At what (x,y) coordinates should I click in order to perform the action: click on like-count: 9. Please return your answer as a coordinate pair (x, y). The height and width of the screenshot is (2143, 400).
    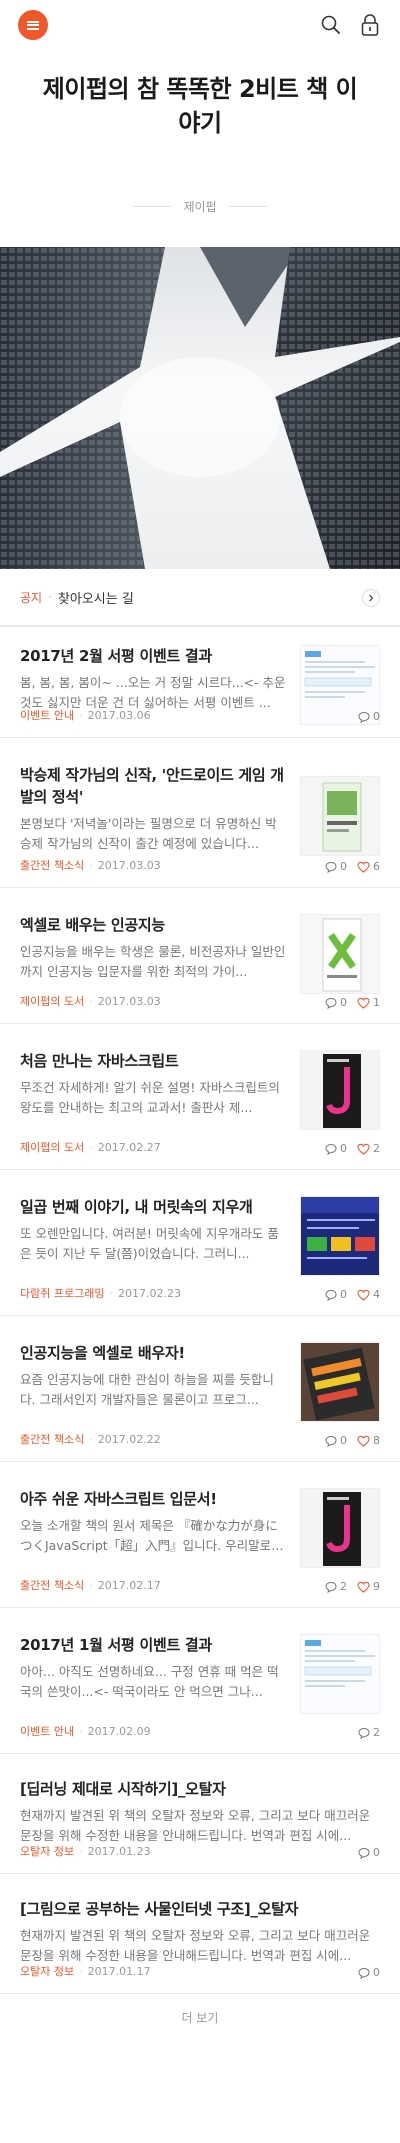
    Looking at the image, I should click on (368, 1586).